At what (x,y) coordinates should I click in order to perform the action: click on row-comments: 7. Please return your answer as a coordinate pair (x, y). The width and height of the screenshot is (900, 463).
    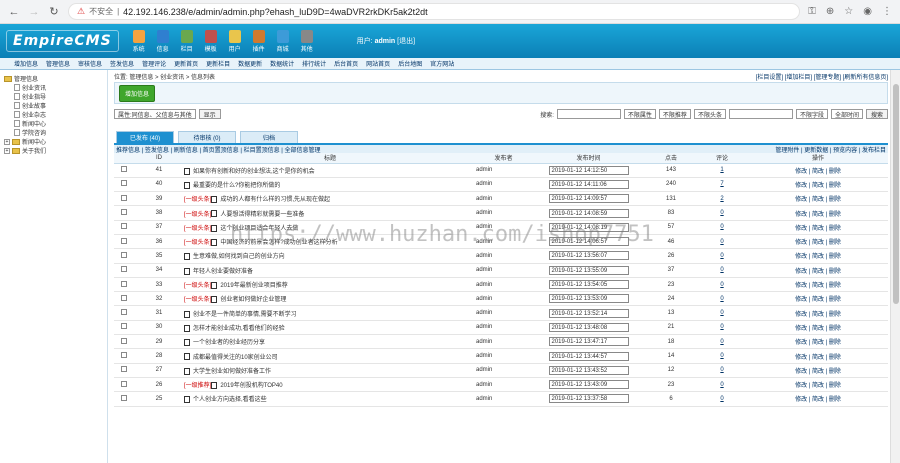
    Looking at the image, I should click on (721, 184).